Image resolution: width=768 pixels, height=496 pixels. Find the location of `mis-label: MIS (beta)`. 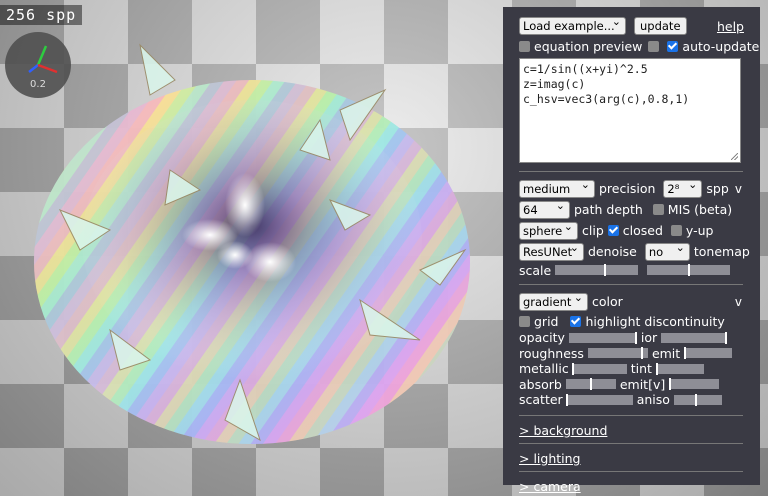

mis-label: MIS (beta) is located at coordinates (700, 209).